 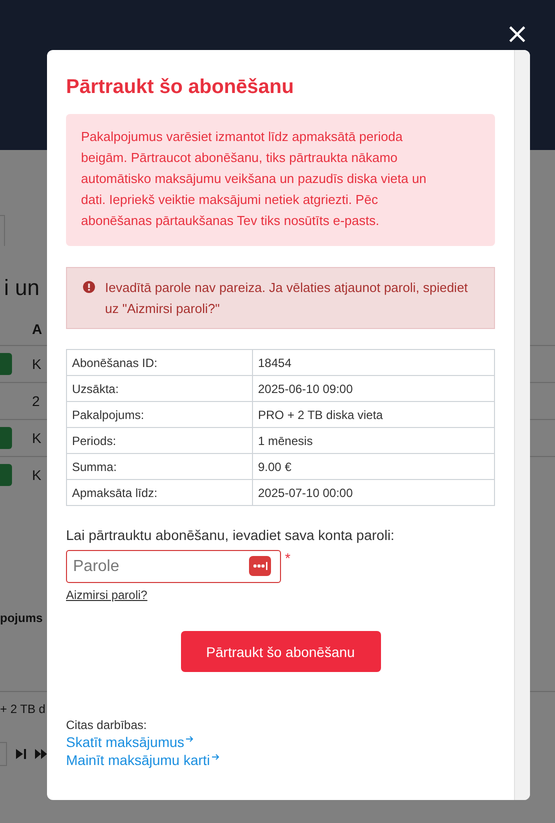 What do you see at coordinates (180, 87) in the screenshot?
I see `dialog-title: Pārtraukt šo abonēšanu` at bounding box center [180, 87].